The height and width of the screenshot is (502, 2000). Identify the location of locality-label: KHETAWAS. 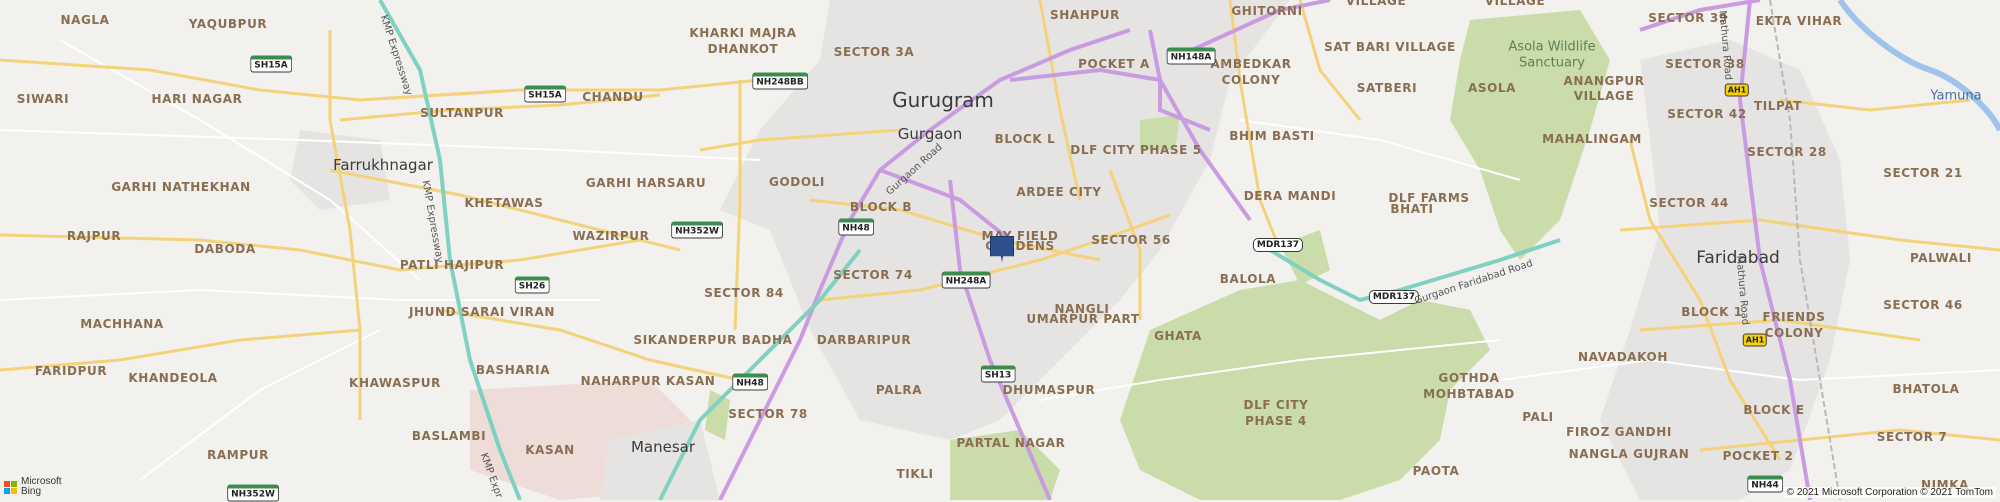
(504, 203).